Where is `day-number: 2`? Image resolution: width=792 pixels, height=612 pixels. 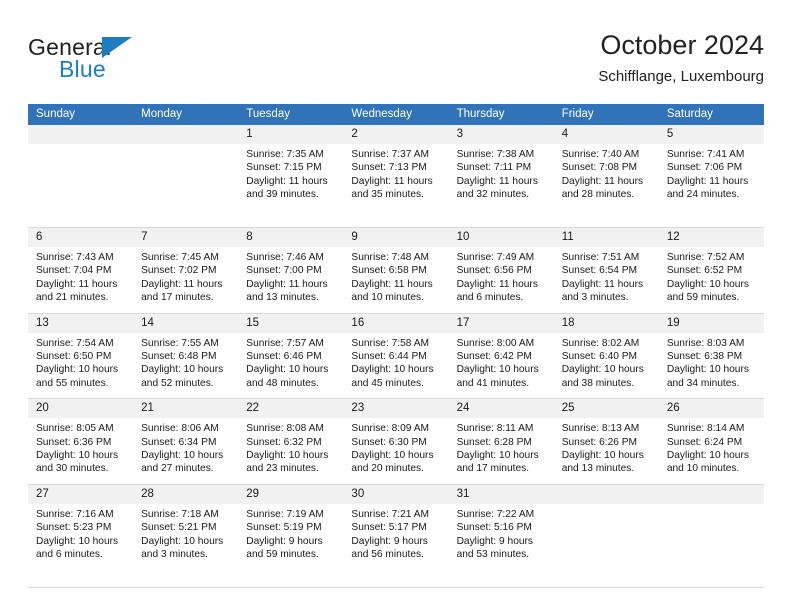 day-number: 2 is located at coordinates (396, 134).